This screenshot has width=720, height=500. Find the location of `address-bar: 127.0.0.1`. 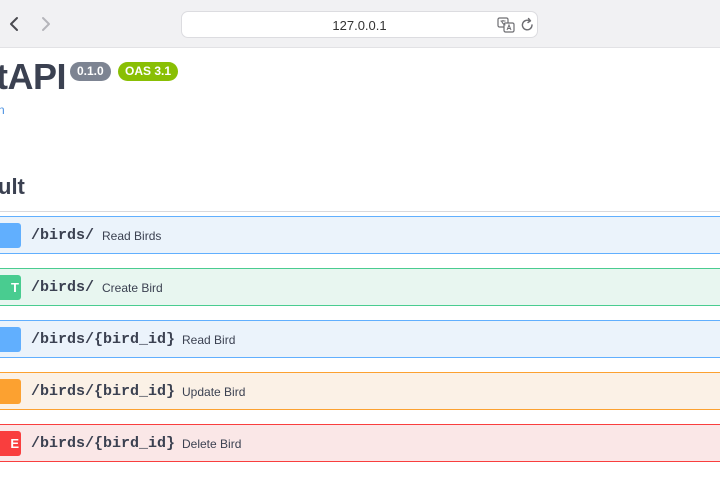

address-bar: 127.0.0.1 is located at coordinates (359, 24).